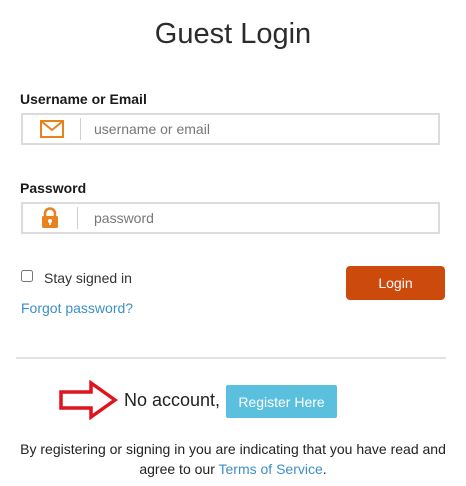 The width and height of the screenshot is (466, 486). Describe the element at coordinates (88, 402) in the screenshot. I see `arrow-right-icon` at that location.